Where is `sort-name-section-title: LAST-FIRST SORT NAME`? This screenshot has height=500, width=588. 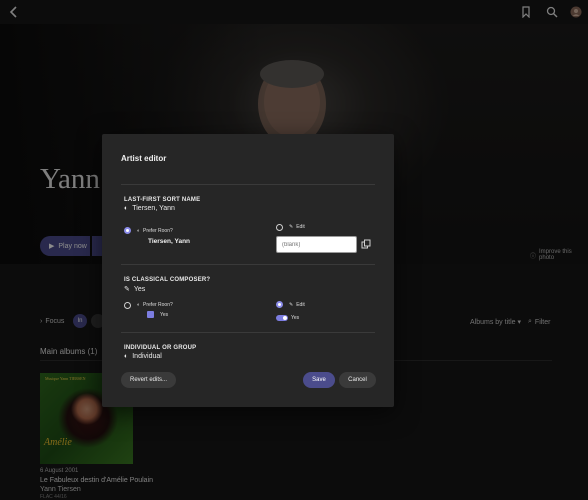 sort-name-section-title: LAST-FIRST SORT NAME is located at coordinates (162, 200).